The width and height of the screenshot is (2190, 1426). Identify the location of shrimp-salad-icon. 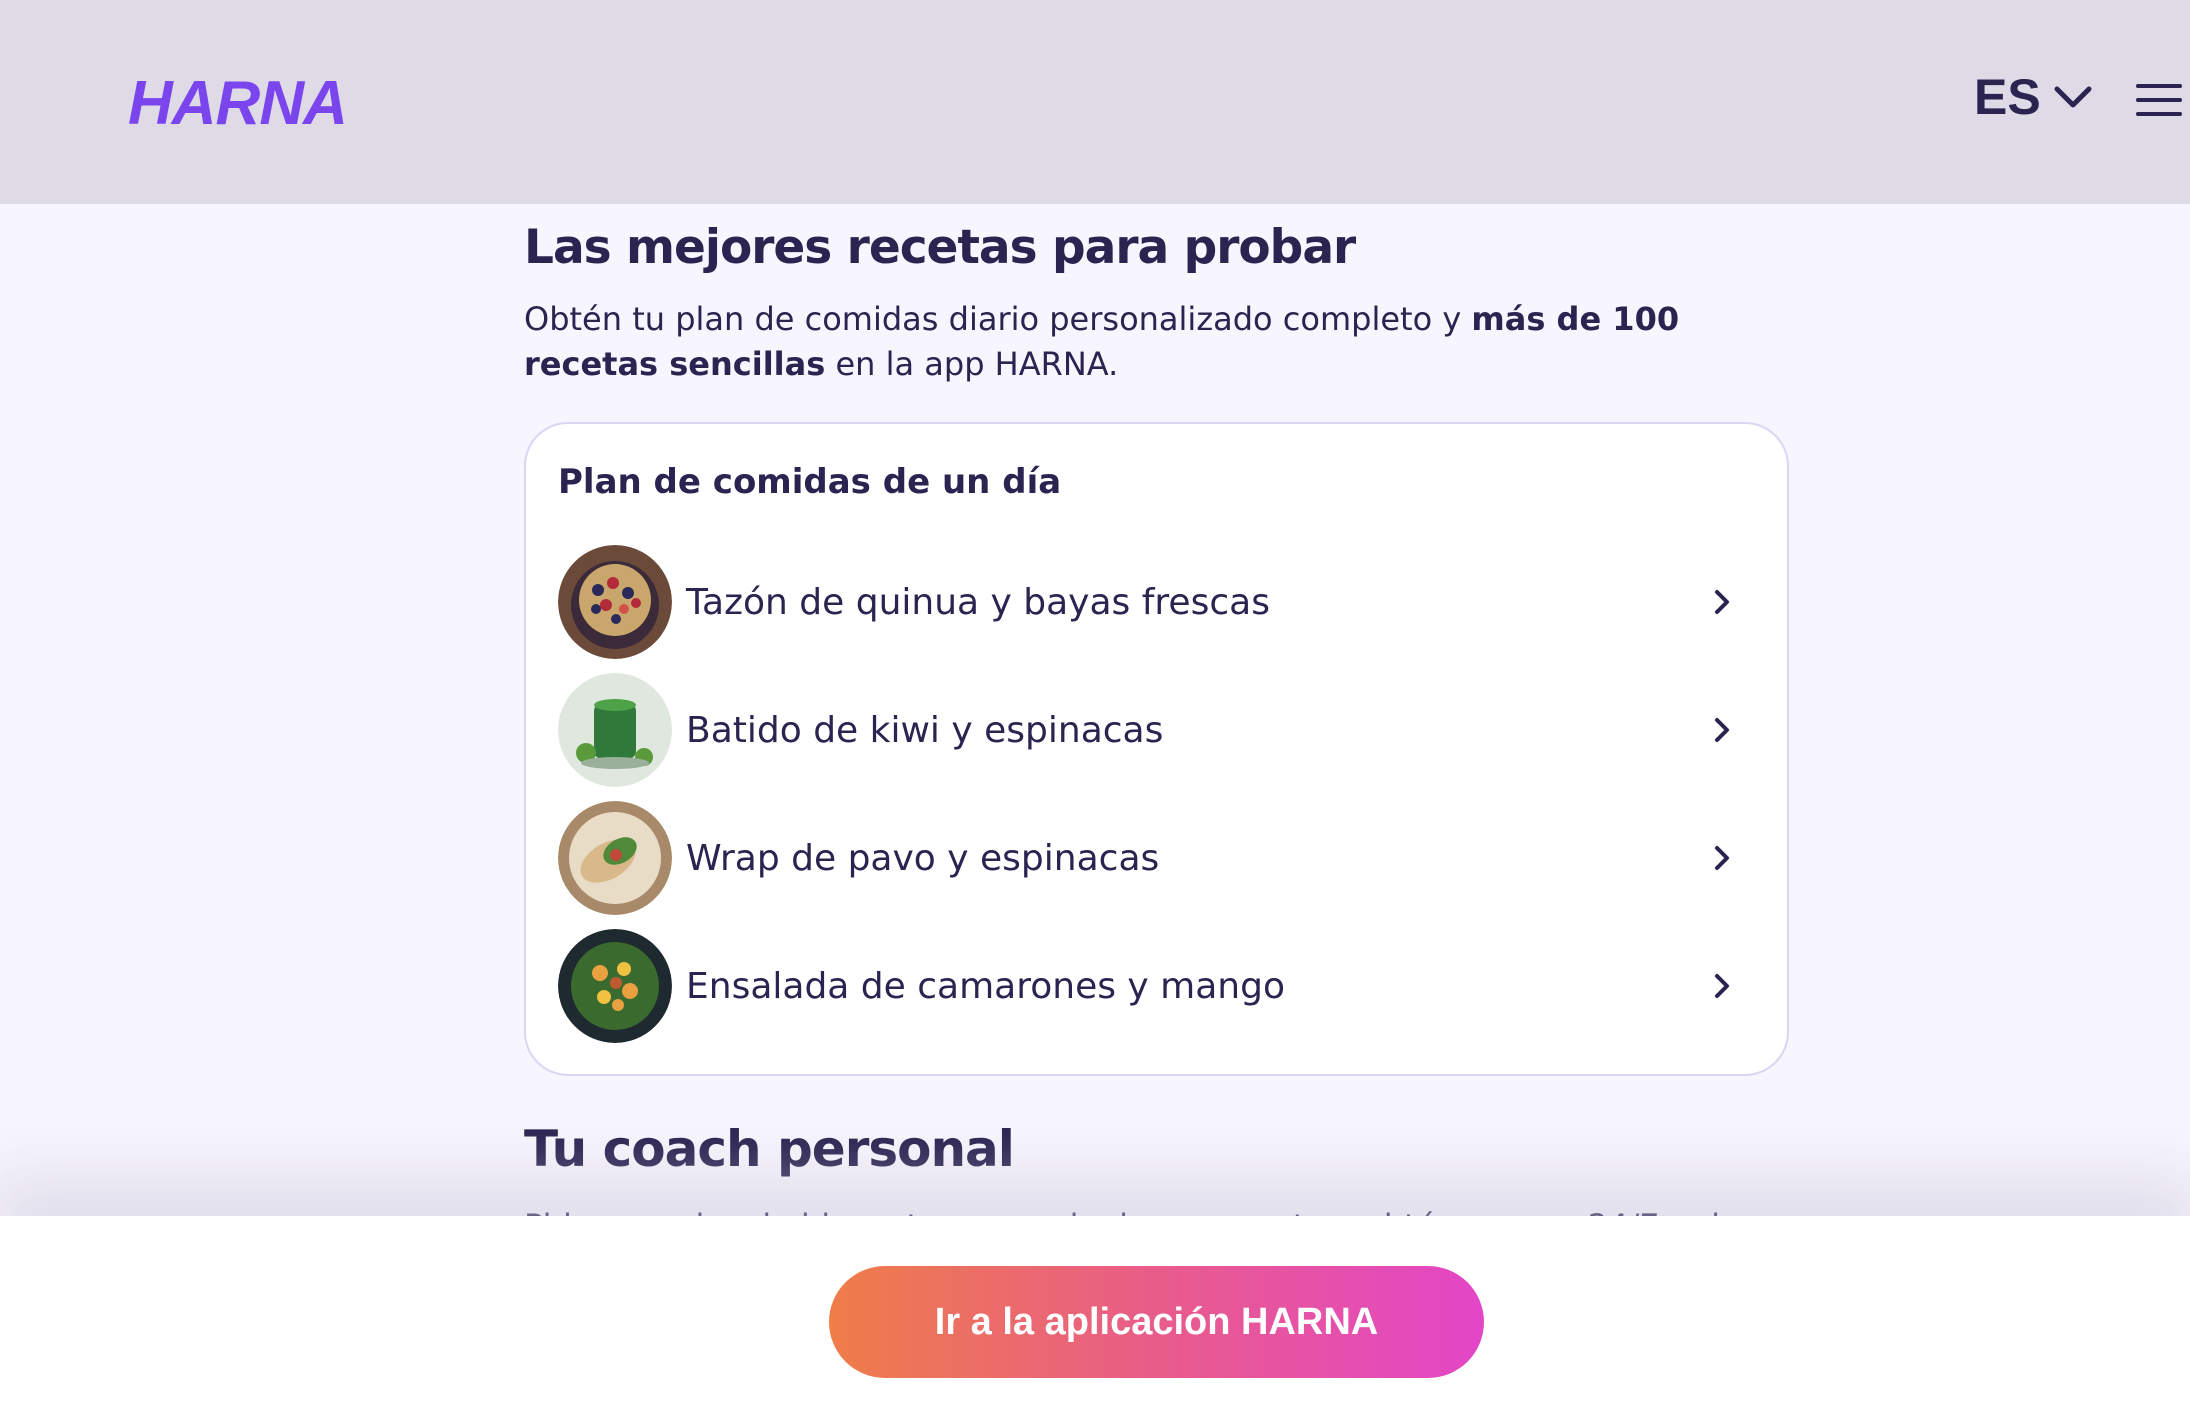
(615, 986).